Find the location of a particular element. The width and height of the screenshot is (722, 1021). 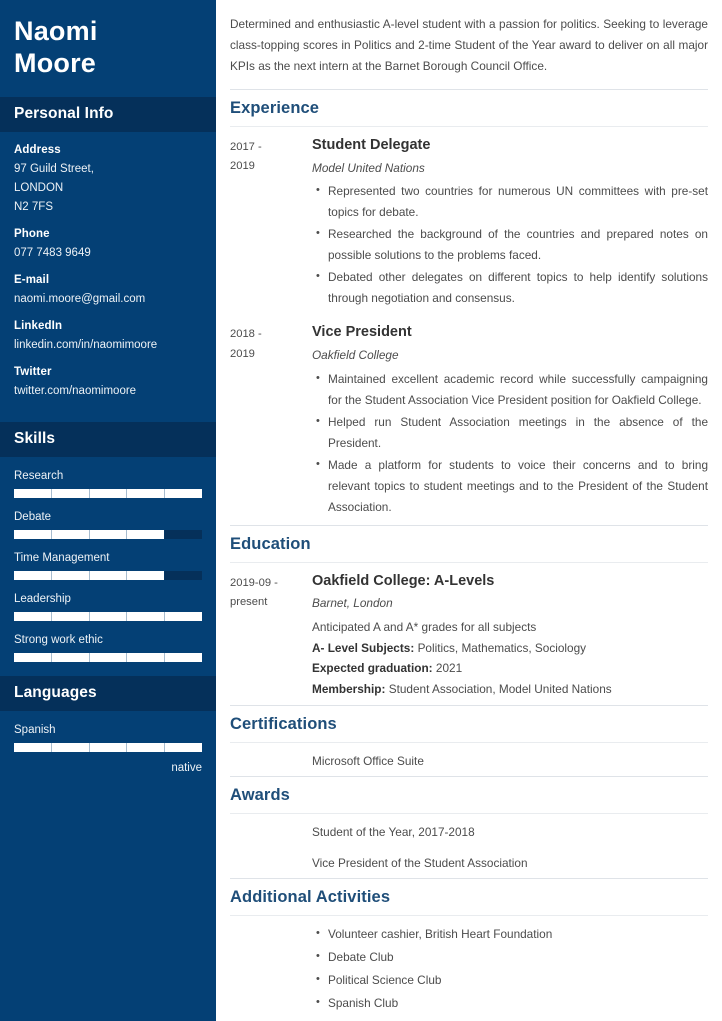

skill-item: Time Management is located at coordinates (108, 566).